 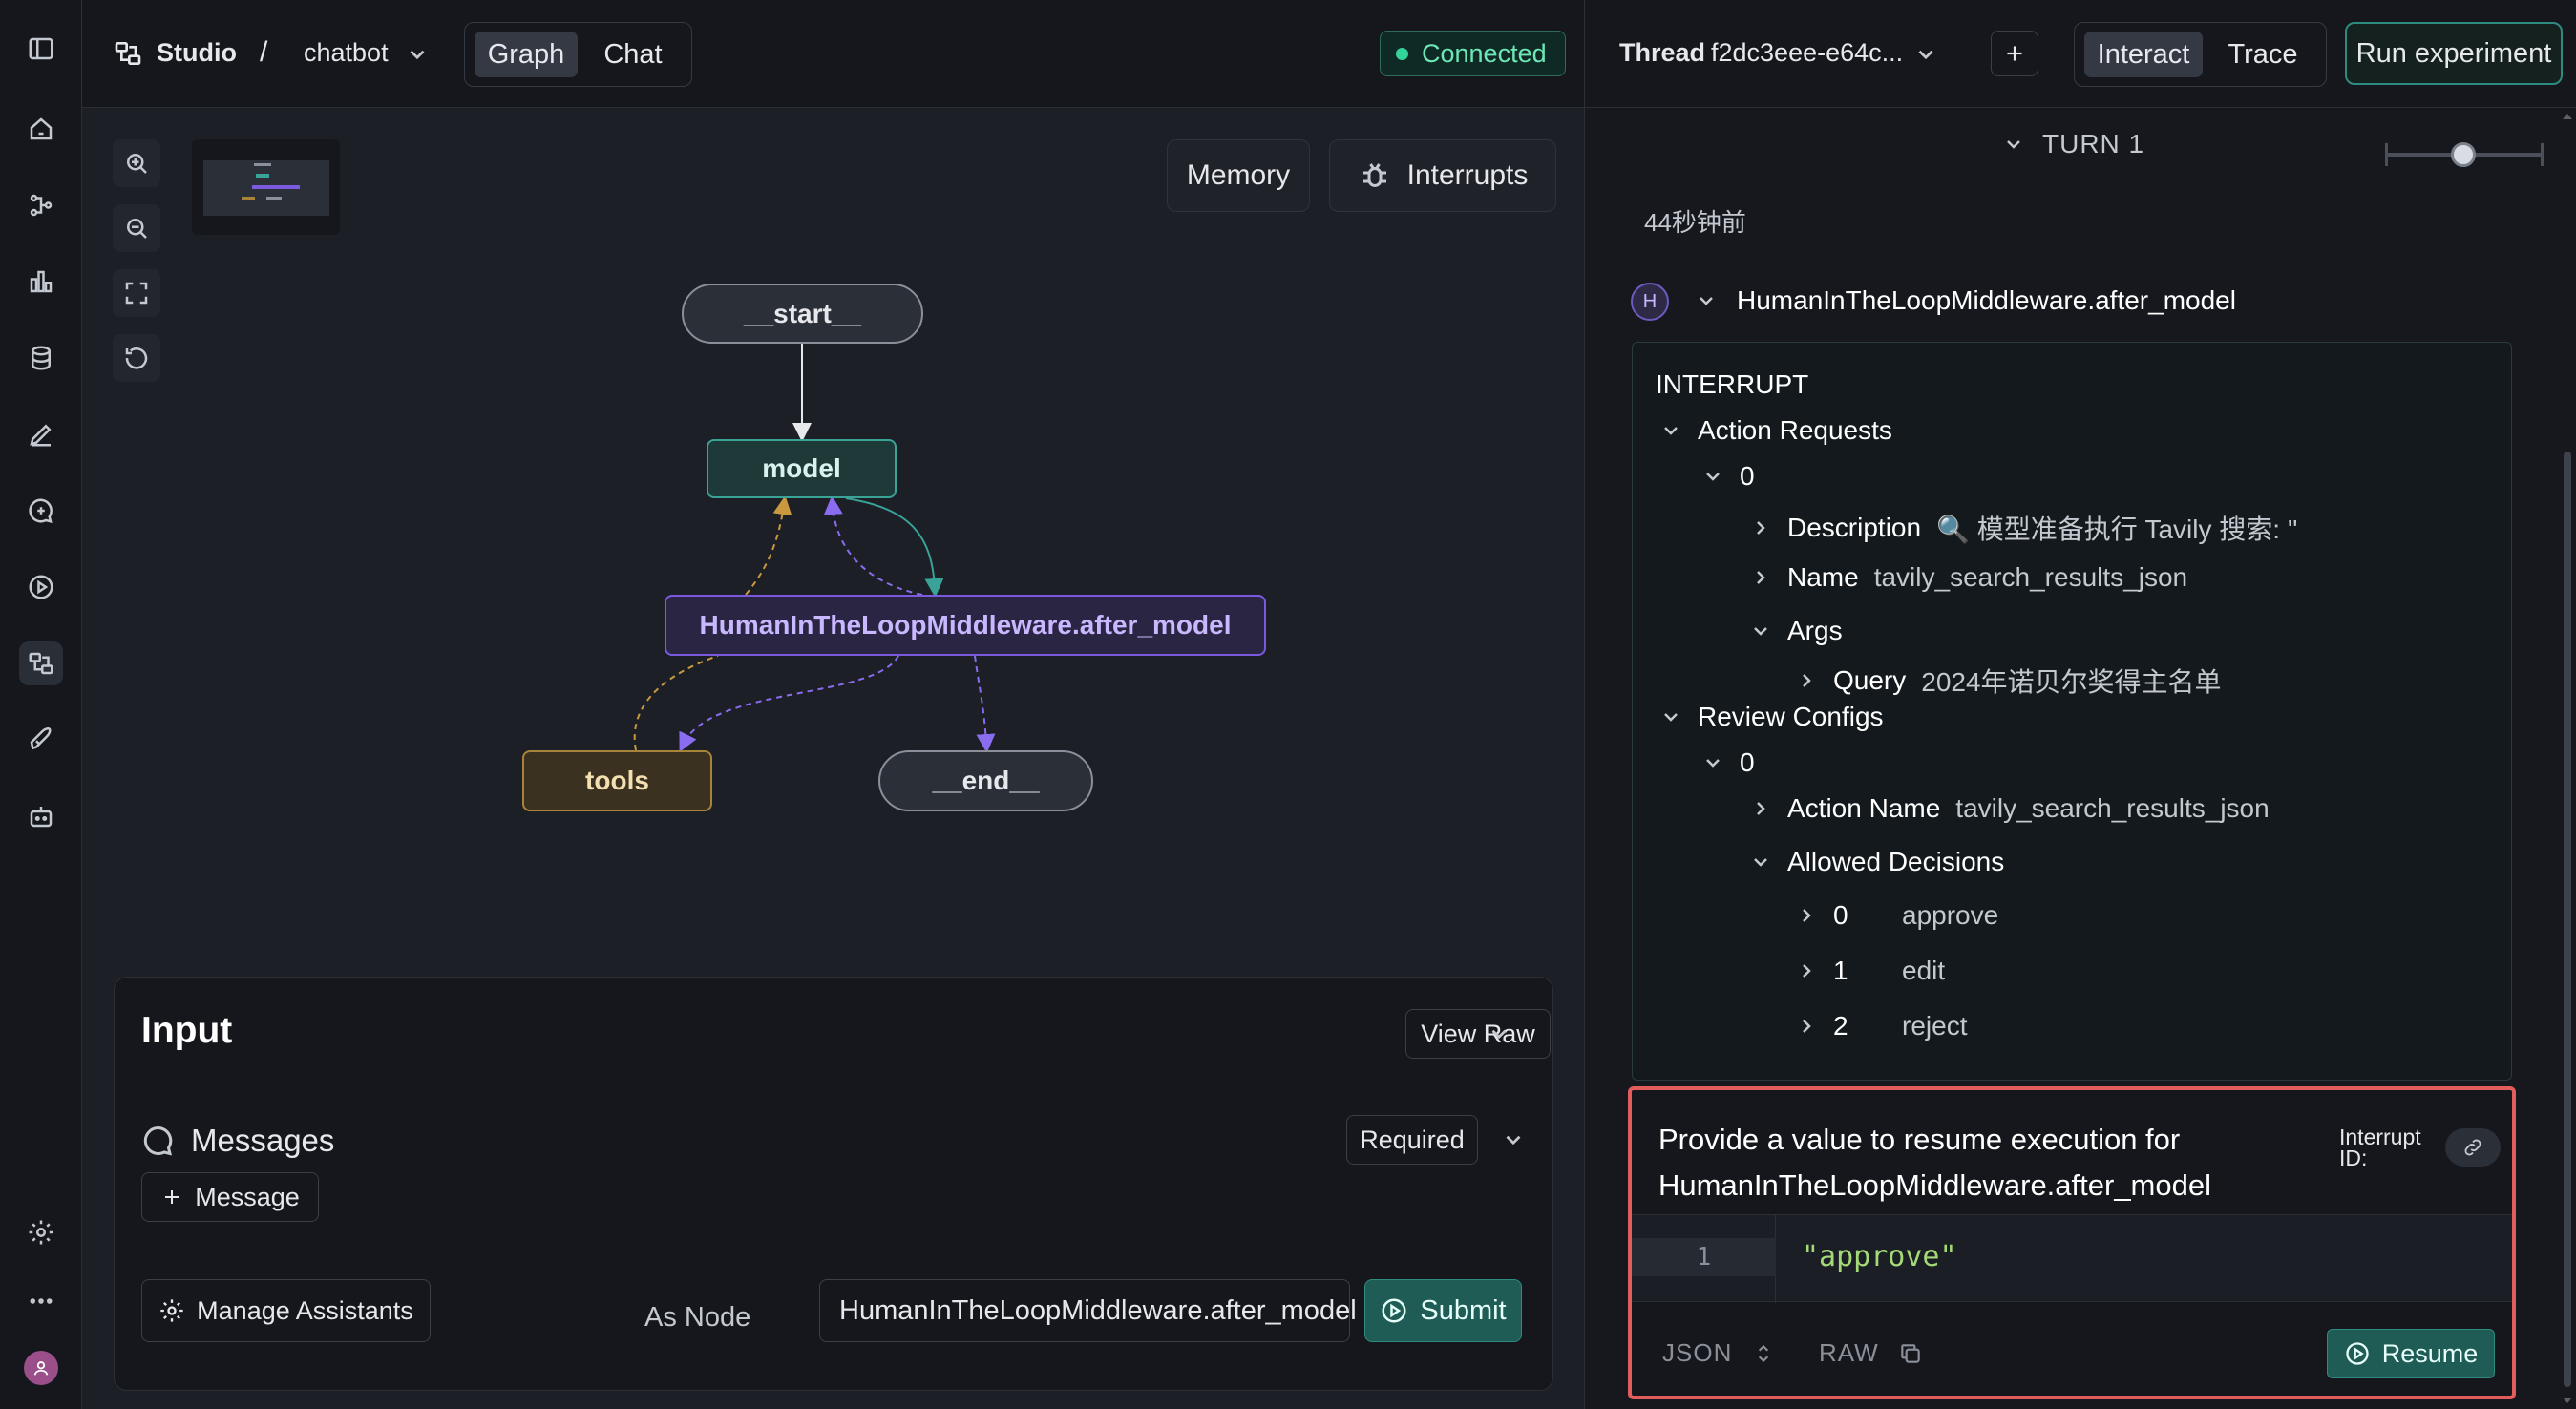 I want to click on reset-icon, so click(x=136, y=358).